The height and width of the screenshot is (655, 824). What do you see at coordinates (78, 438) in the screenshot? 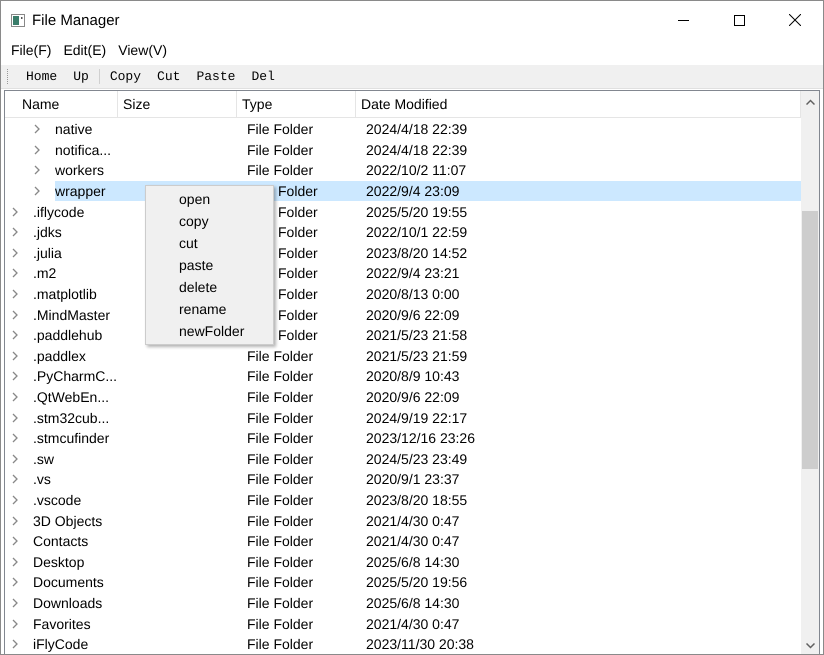
I see `file-name: .stmcufinder` at bounding box center [78, 438].